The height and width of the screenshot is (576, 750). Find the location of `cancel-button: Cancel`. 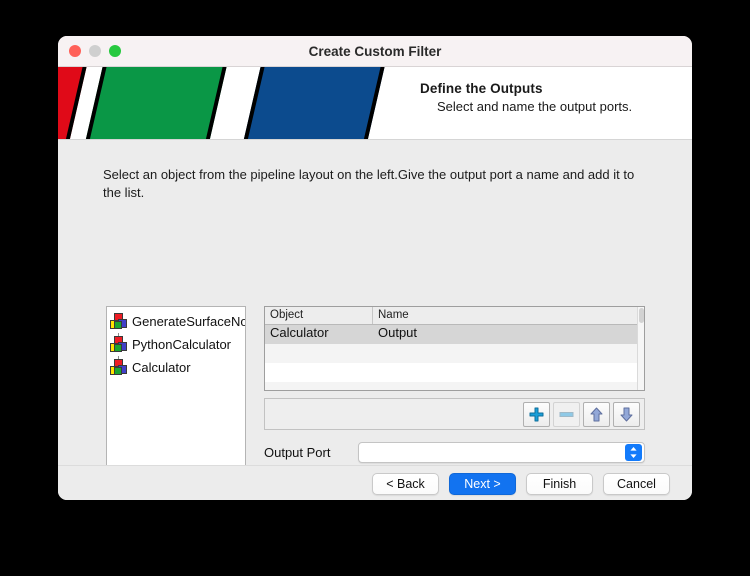

cancel-button: Cancel is located at coordinates (636, 484).